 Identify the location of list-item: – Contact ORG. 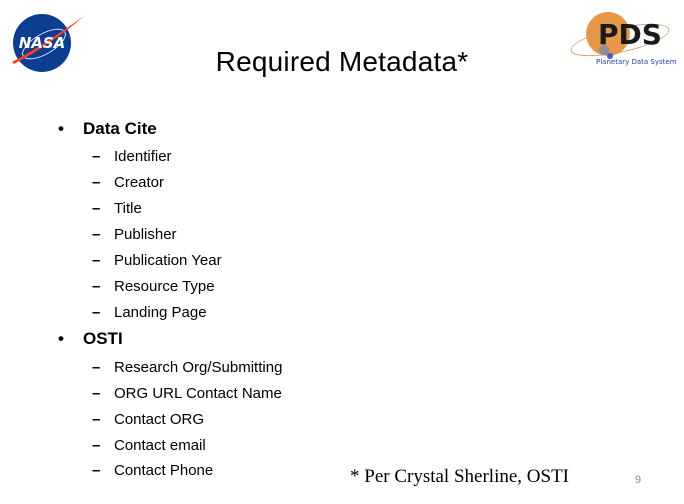
(148, 420).